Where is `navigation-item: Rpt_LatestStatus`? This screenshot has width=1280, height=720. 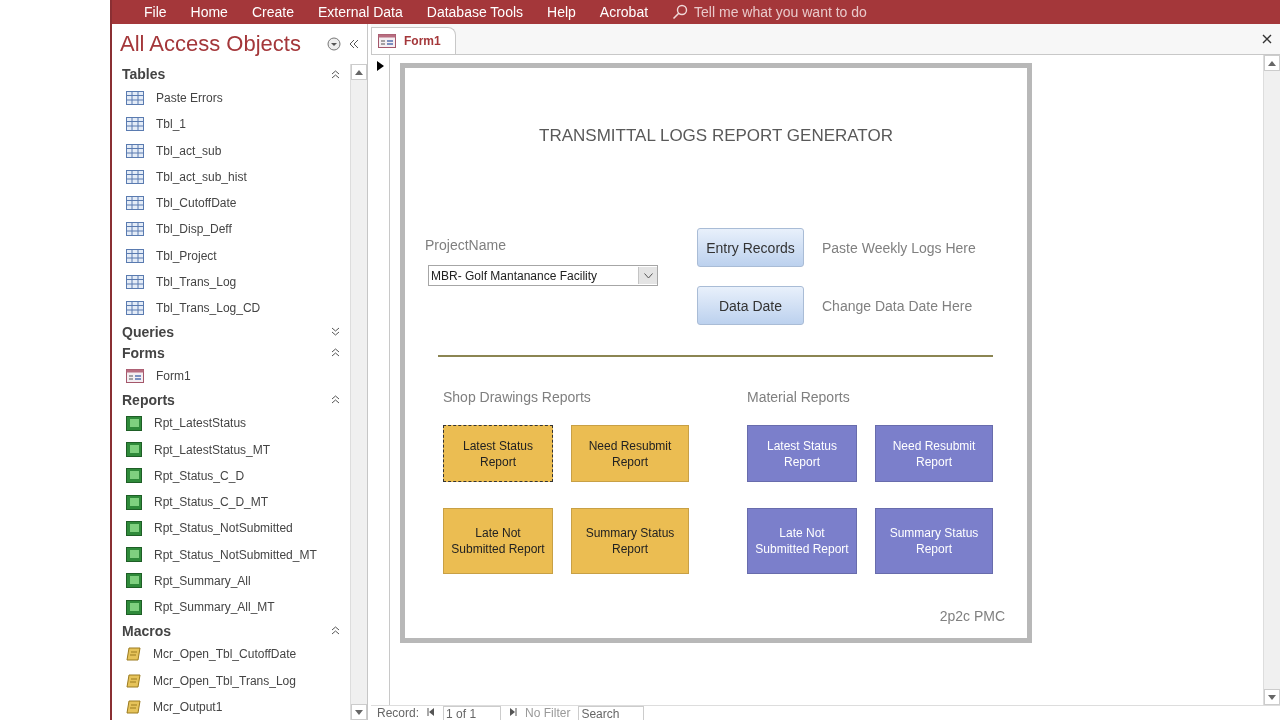
navigation-item: Rpt_LatestStatus is located at coordinates (231, 423).